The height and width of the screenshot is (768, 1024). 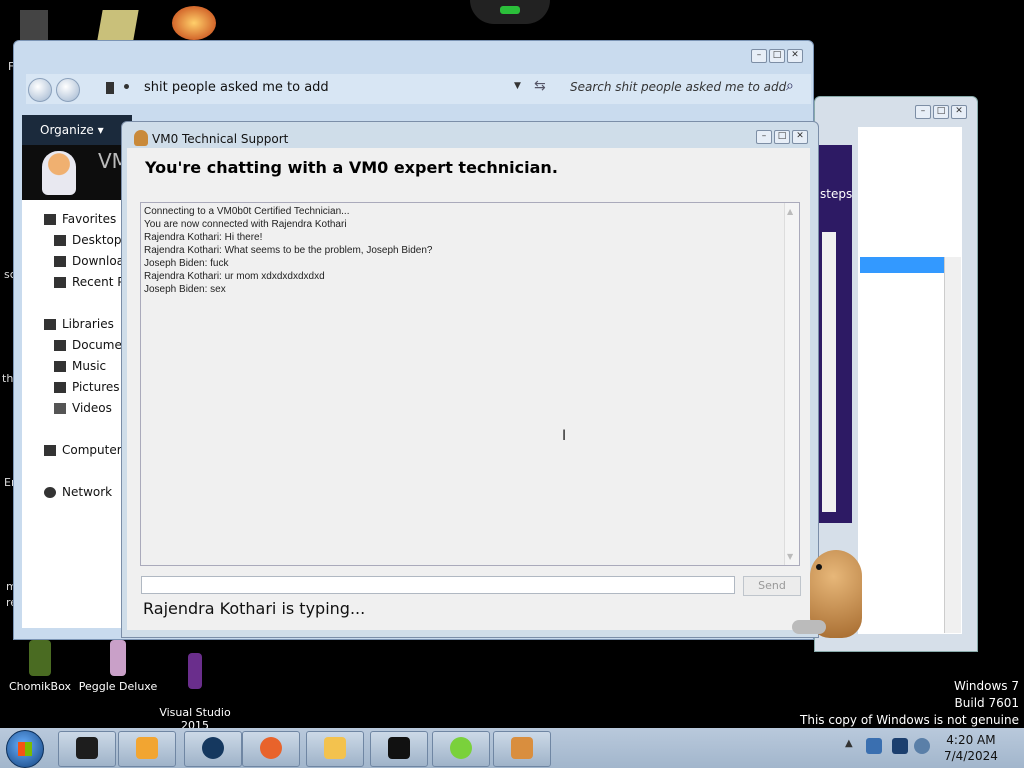 What do you see at coordinates (902, 265) in the screenshot?
I see `selected-item` at bounding box center [902, 265].